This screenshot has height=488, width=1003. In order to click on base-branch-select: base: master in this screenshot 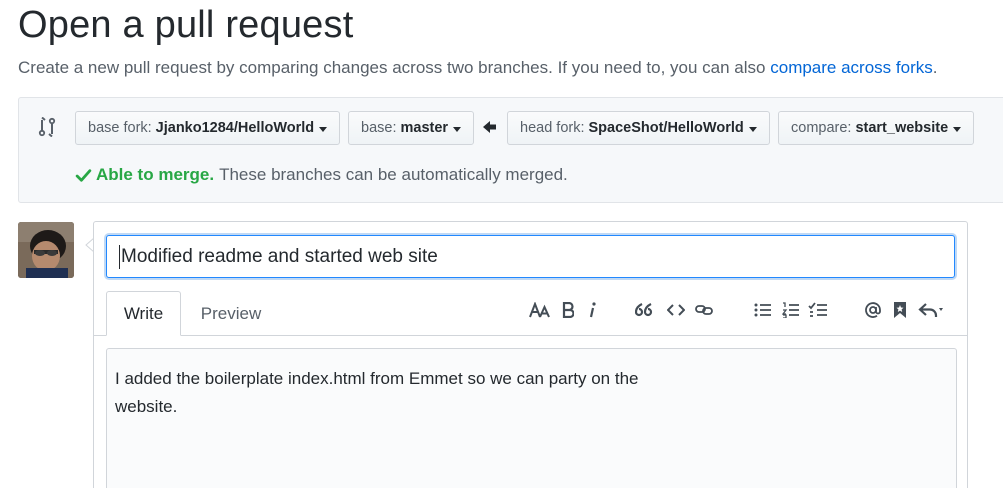, I will do `click(411, 128)`.